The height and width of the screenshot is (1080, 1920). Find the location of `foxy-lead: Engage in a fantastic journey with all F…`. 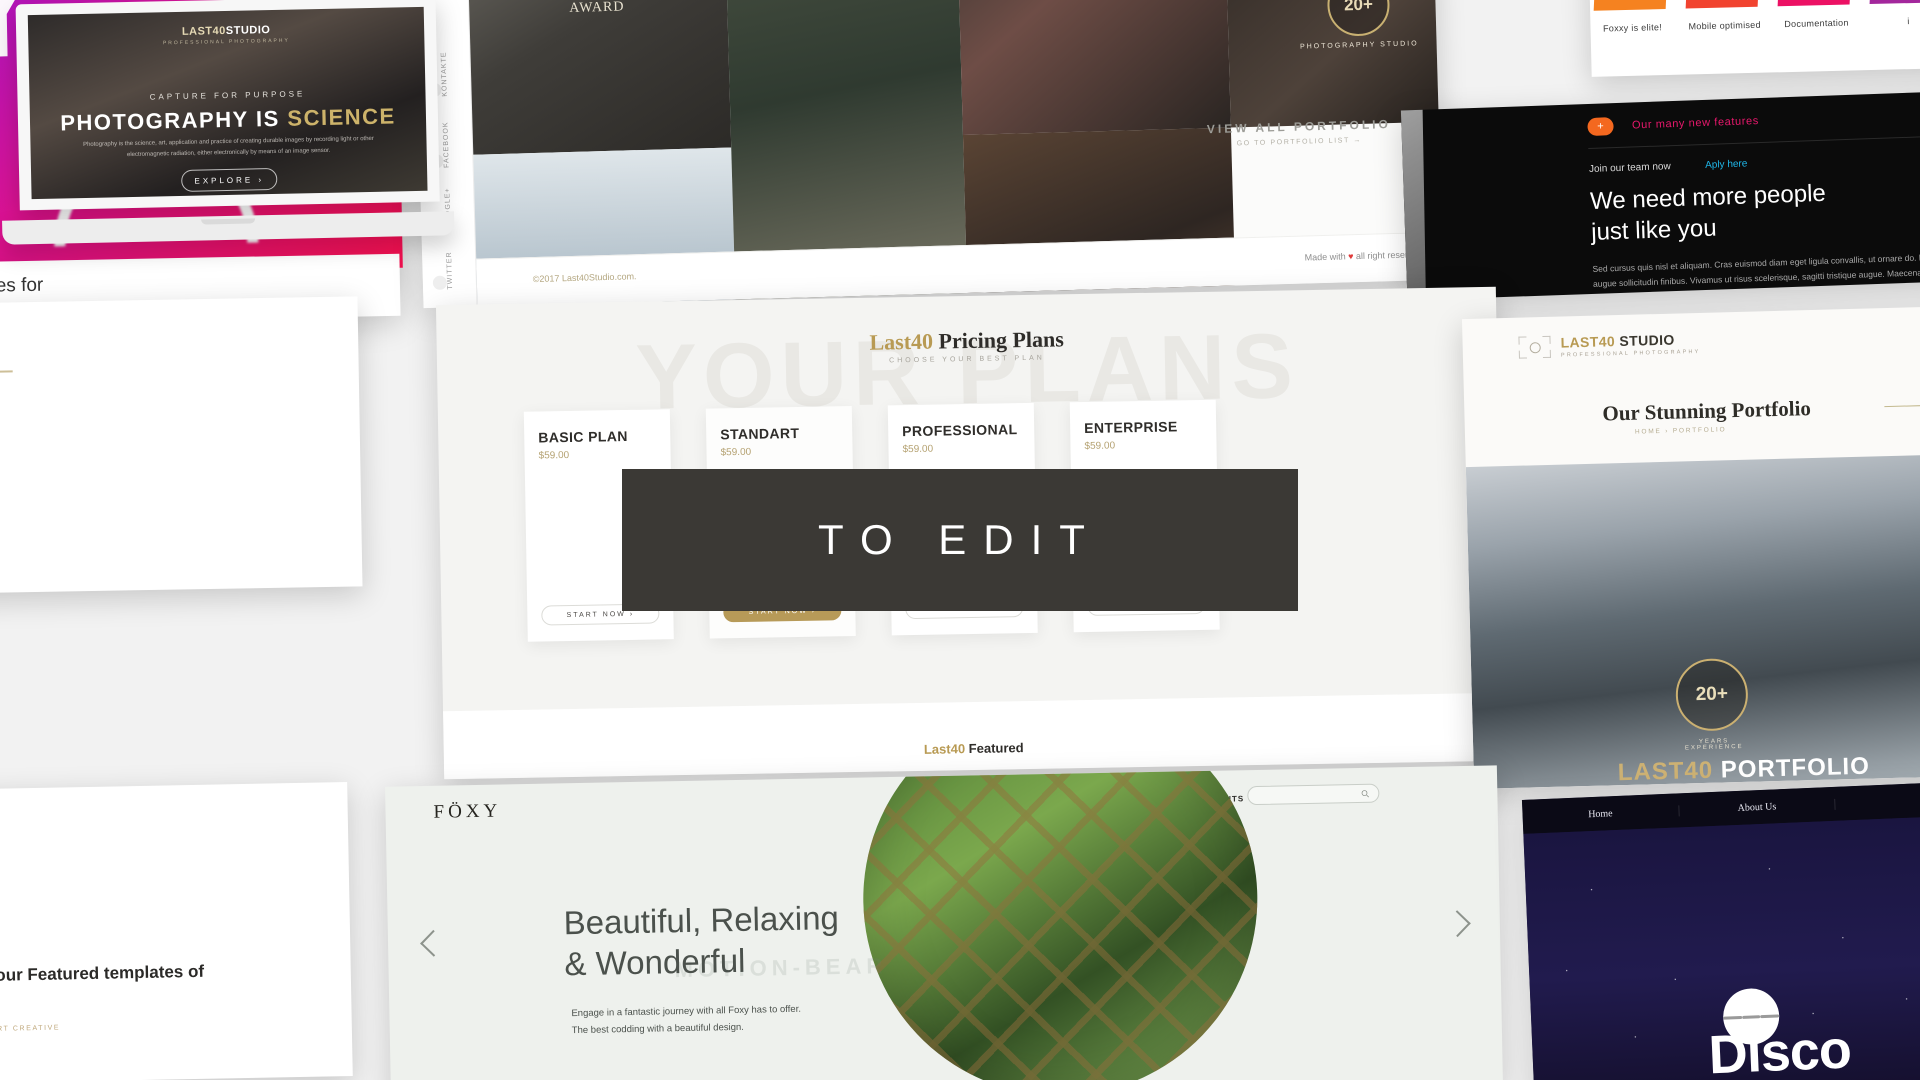

foxy-lead: Engage in a fantastic journey with all F… is located at coordinates (686, 1019).